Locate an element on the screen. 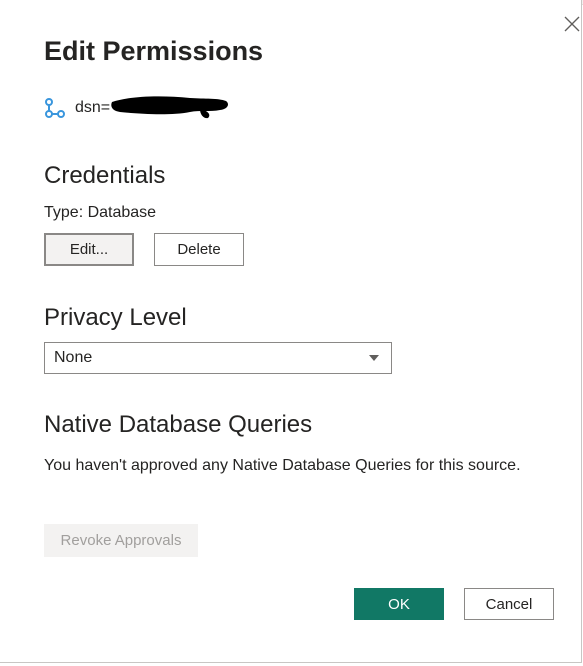 This screenshot has width=583, height=666. dialog-title: Edit Permissions is located at coordinates (154, 51).